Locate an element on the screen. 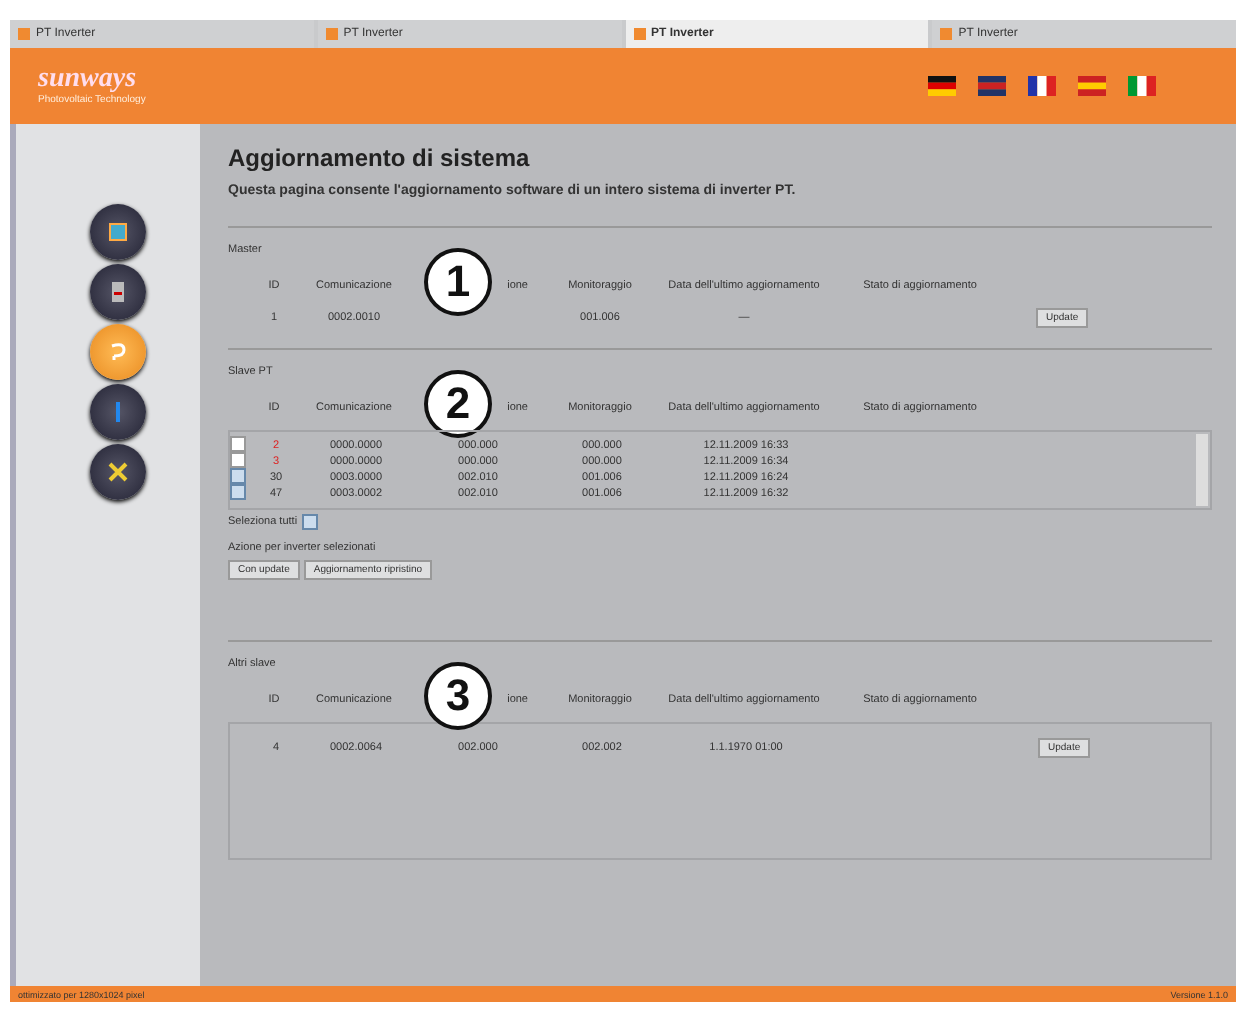  scrollbar is located at coordinates (1202, 470).